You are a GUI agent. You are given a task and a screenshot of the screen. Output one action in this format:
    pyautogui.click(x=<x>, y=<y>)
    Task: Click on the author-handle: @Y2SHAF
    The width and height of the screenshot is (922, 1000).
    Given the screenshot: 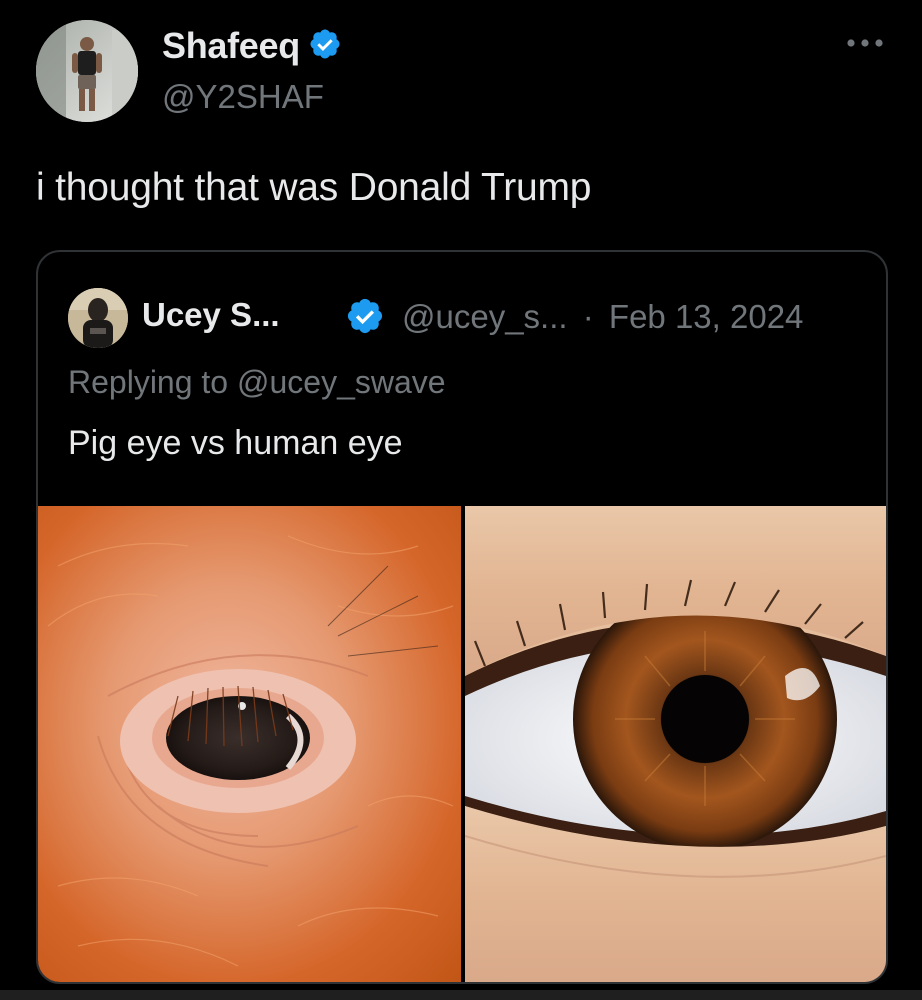 What is the action you would take?
    pyautogui.click(x=243, y=97)
    